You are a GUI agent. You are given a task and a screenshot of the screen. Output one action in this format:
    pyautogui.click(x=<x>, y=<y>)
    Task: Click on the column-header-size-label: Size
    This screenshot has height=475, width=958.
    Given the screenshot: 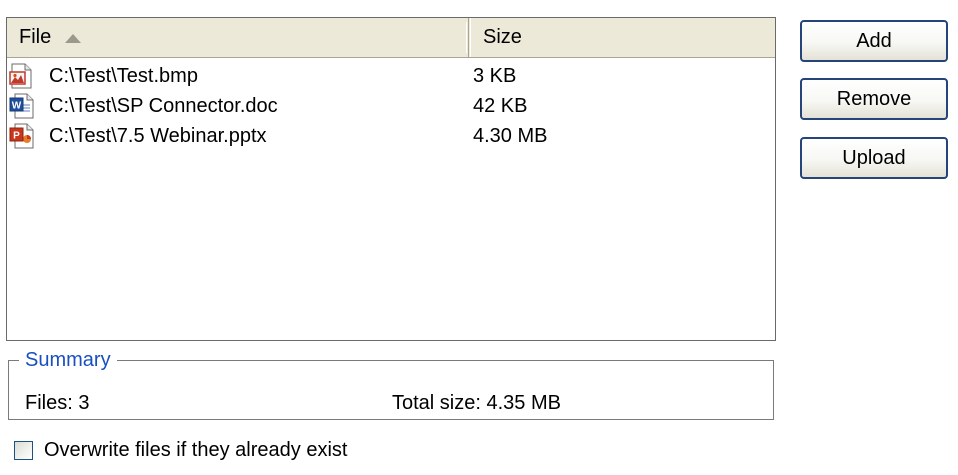 What is the action you would take?
    pyautogui.click(x=502, y=37)
    